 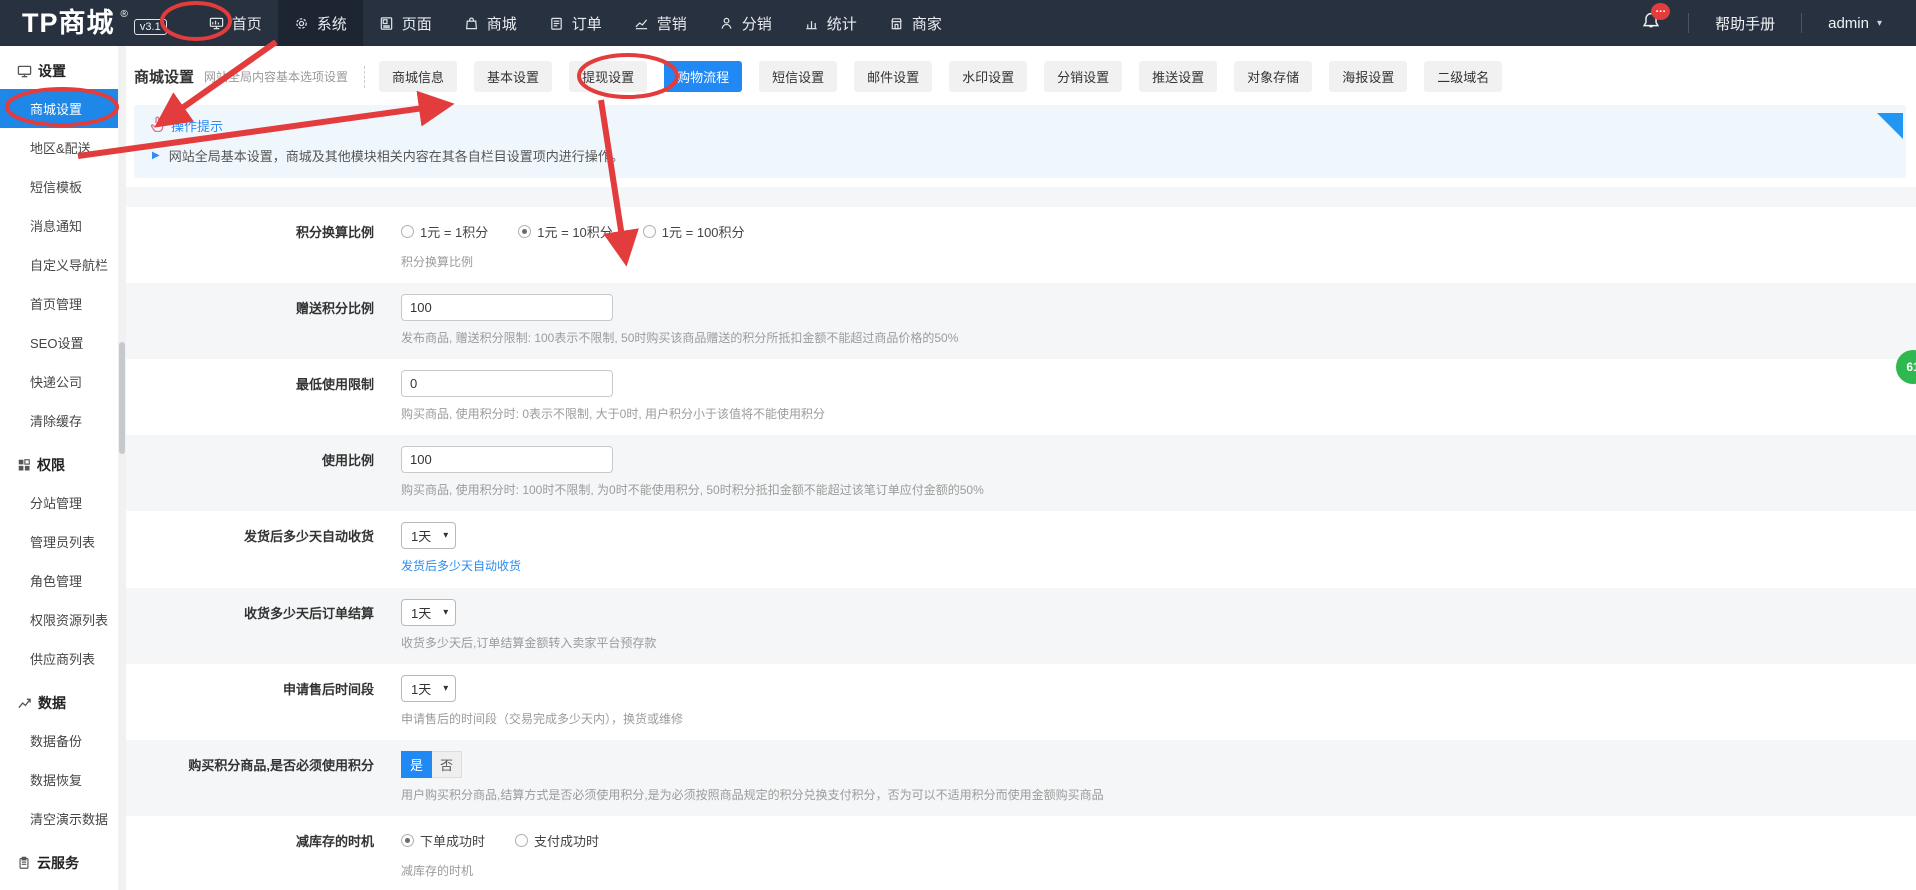 I want to click on nav-label: 统计, so click(x=841, y=24).